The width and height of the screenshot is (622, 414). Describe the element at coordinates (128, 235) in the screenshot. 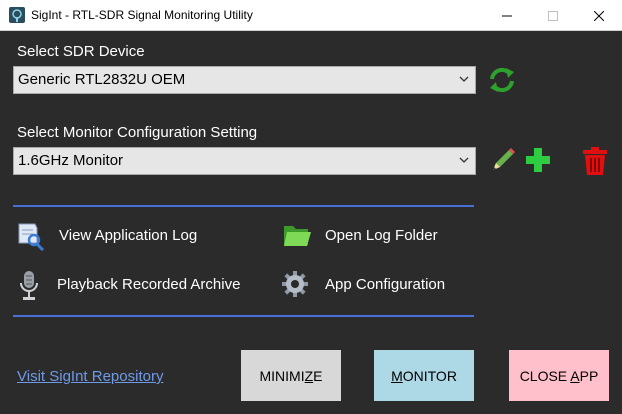

I see `view-application-log-link: View Application Log` at that location.